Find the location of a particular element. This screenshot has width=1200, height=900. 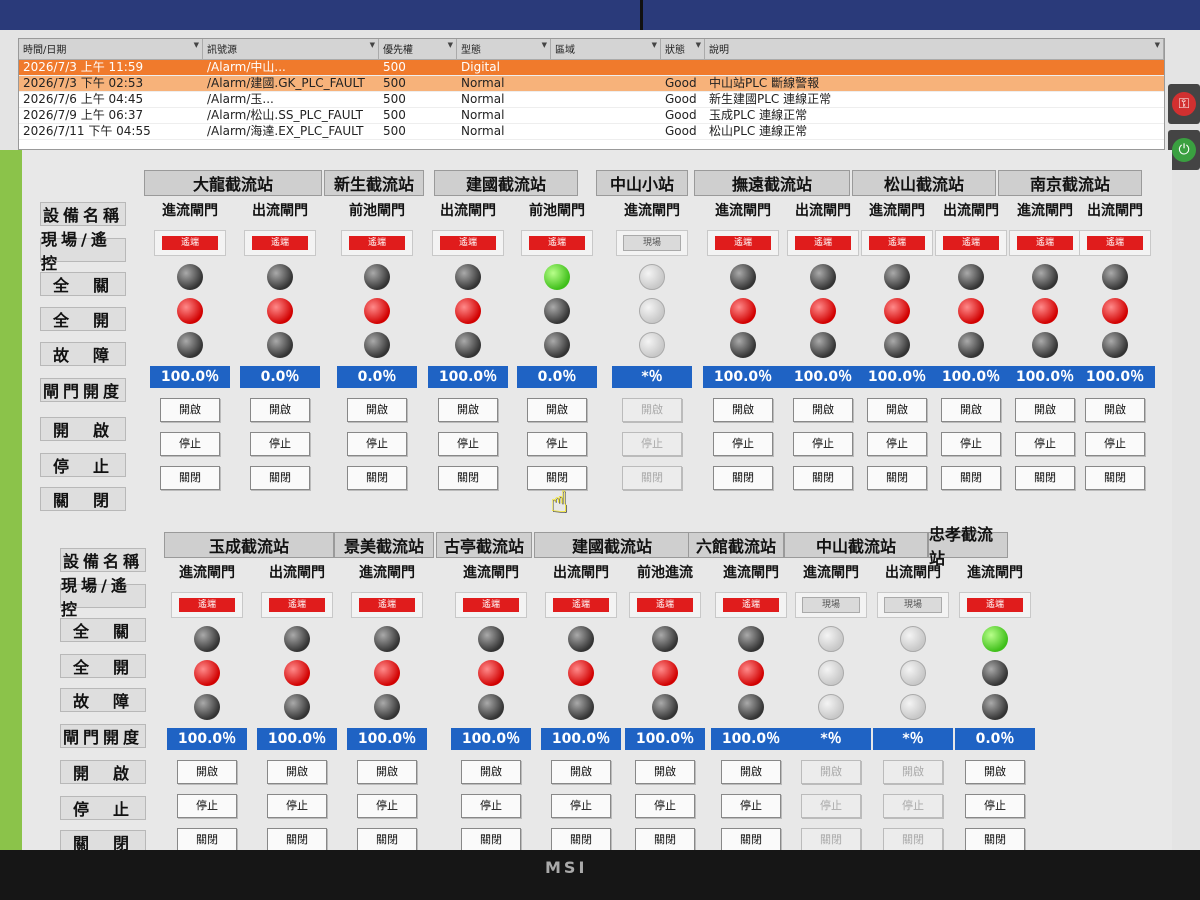

col-type: 型態 is located at coordinates (504, 49).